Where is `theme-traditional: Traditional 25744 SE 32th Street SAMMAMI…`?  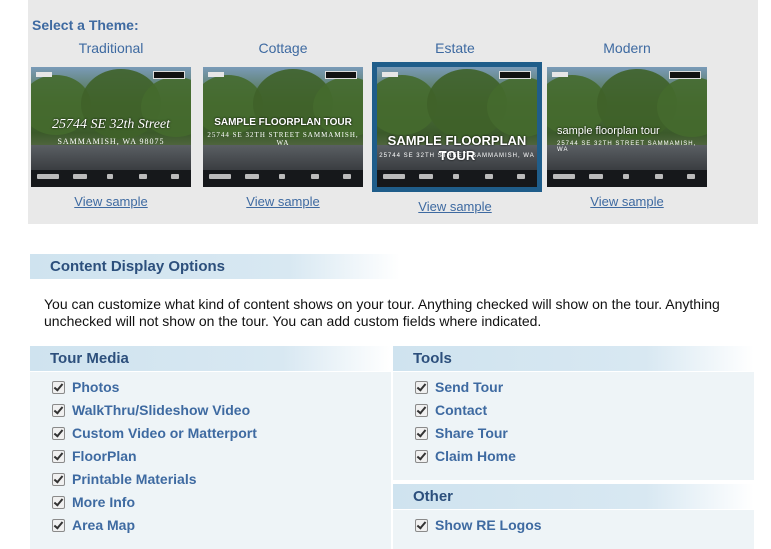 theme-traditional: Traditional 25744 SE 32th Street SAMMAMI… is located at coordinates (111, 125).